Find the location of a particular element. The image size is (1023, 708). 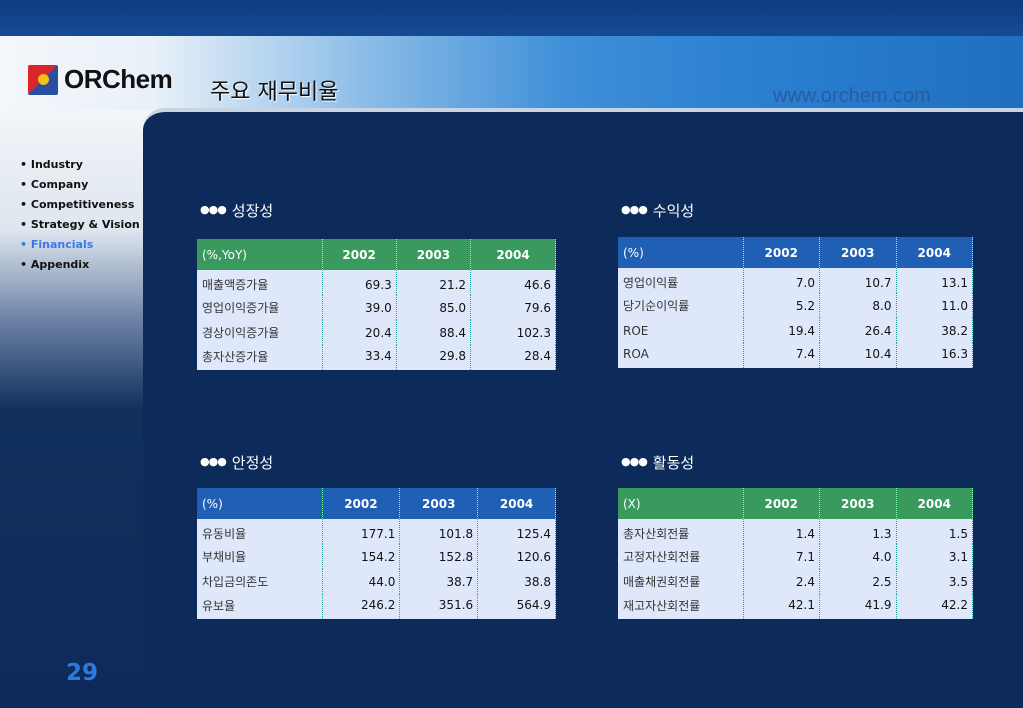

nav-item-strategy: • Strategy & Vision is located at coordinates (80, 227).